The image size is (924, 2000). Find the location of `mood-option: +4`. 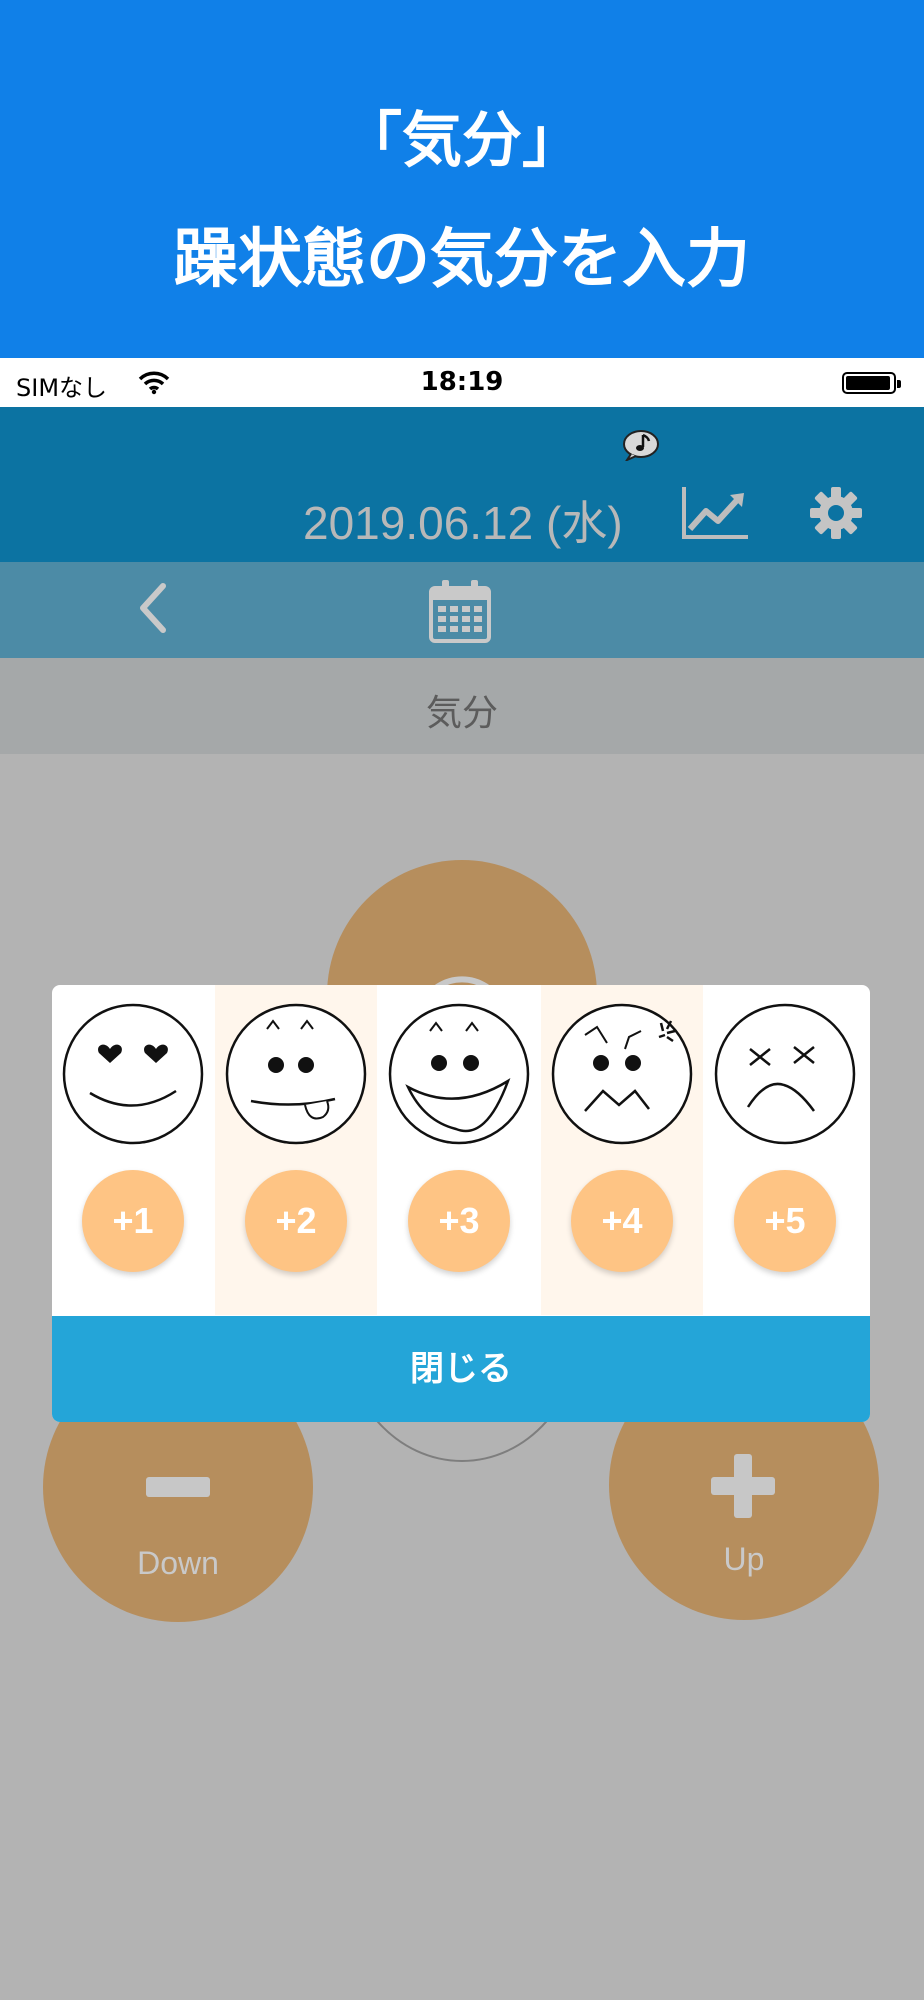

mood-option: +4 is located at coordinates (622, 1150).